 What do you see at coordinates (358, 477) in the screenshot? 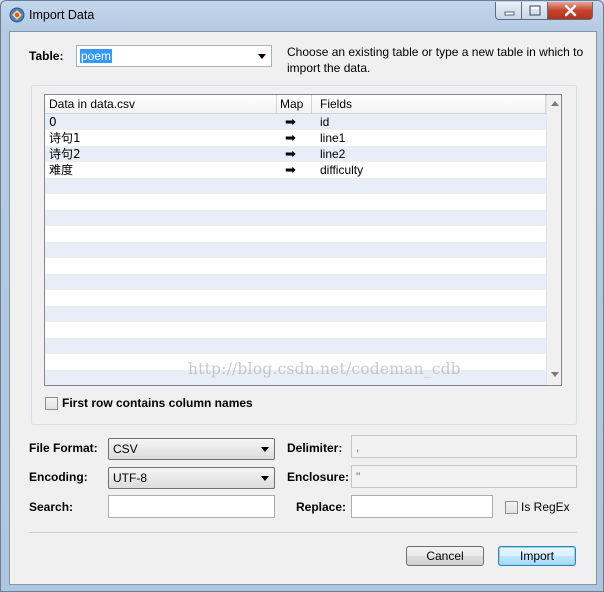
I see `enclosure-value: "` at bounding box center [358, 477].